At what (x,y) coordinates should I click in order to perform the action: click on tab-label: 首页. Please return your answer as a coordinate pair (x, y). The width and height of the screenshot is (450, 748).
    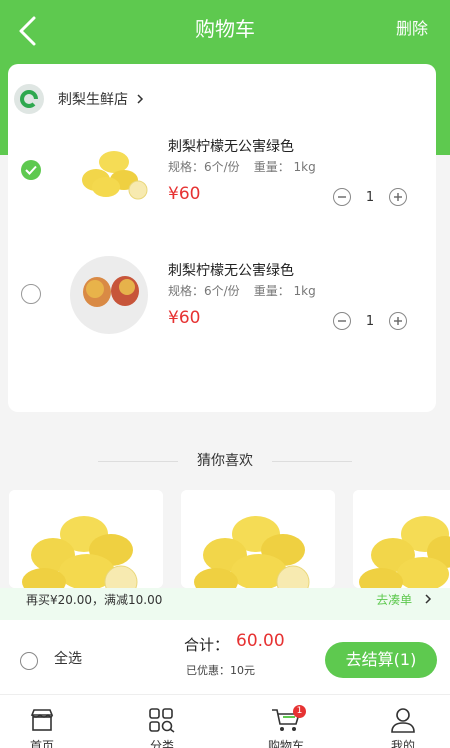
    Looking at the image, I should click on (41, 743).